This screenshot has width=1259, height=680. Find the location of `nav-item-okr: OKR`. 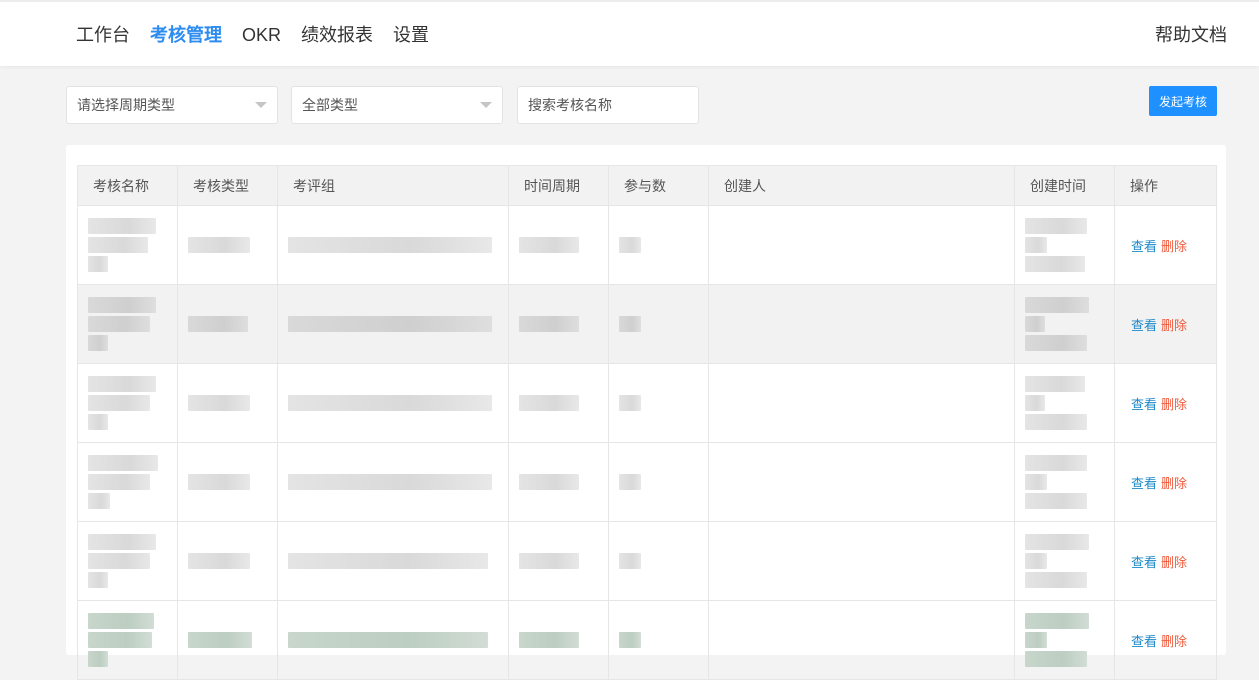

nav-item-okr: OKR is located at coordinates (261, 35).